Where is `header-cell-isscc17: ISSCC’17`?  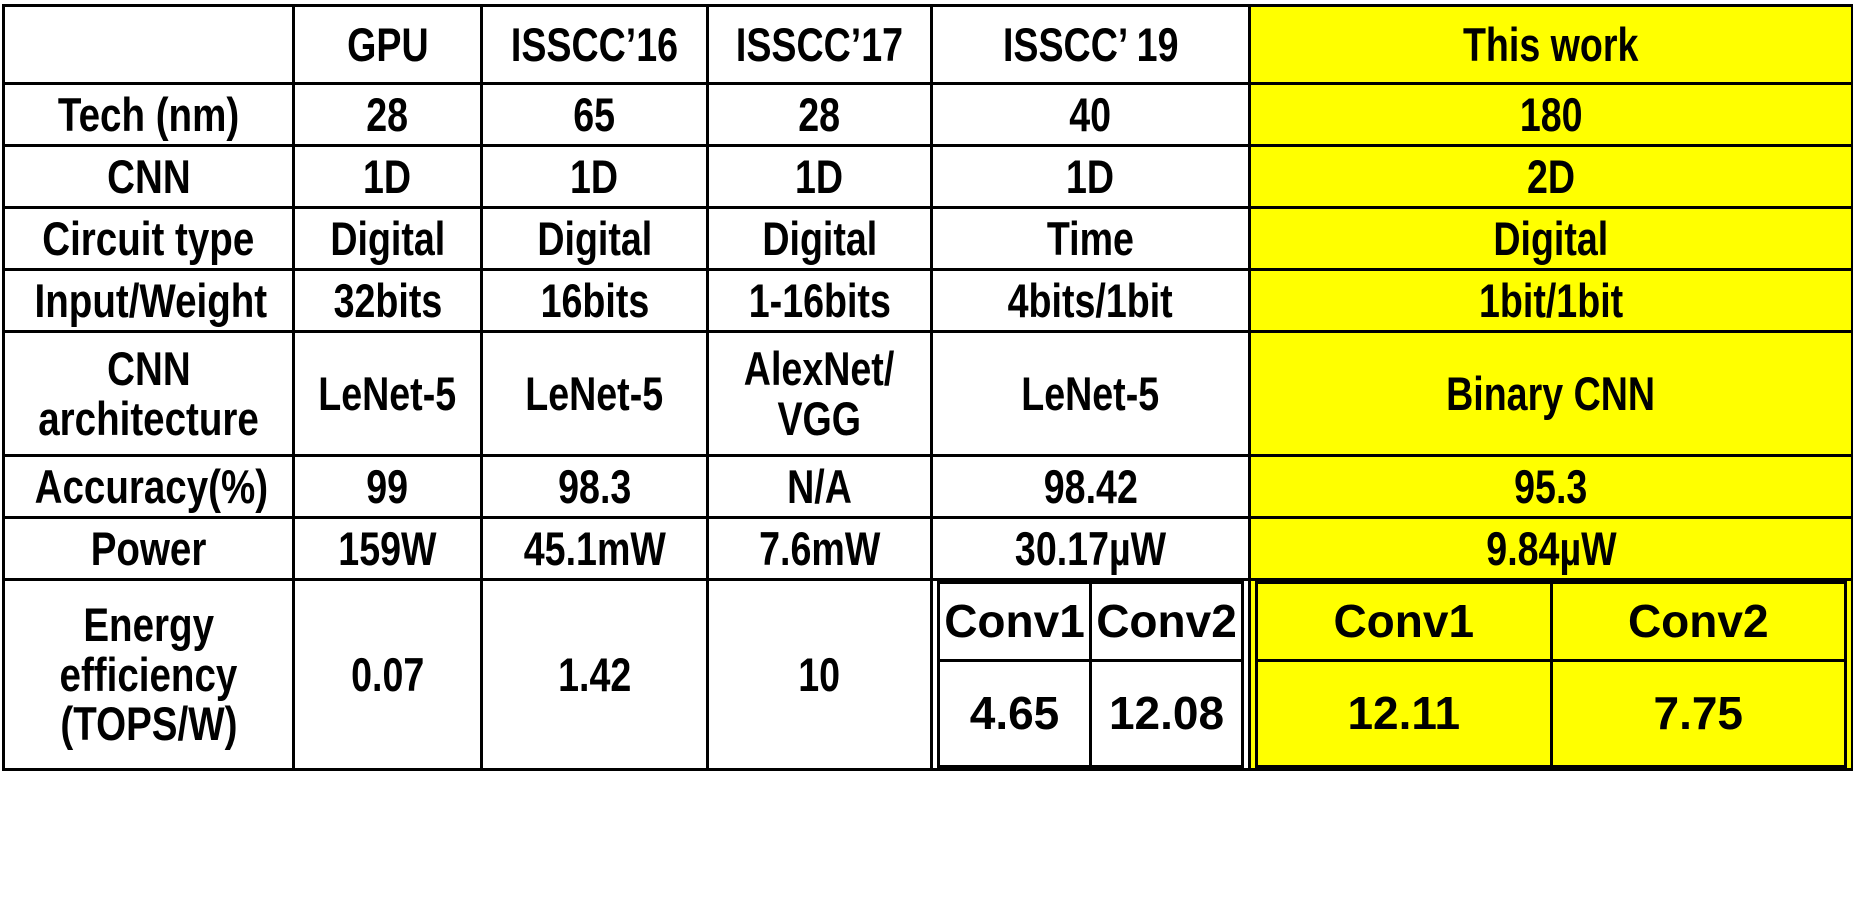 header-cell-isscc17: ISSCC’17 is located at coordinates (819, 44).